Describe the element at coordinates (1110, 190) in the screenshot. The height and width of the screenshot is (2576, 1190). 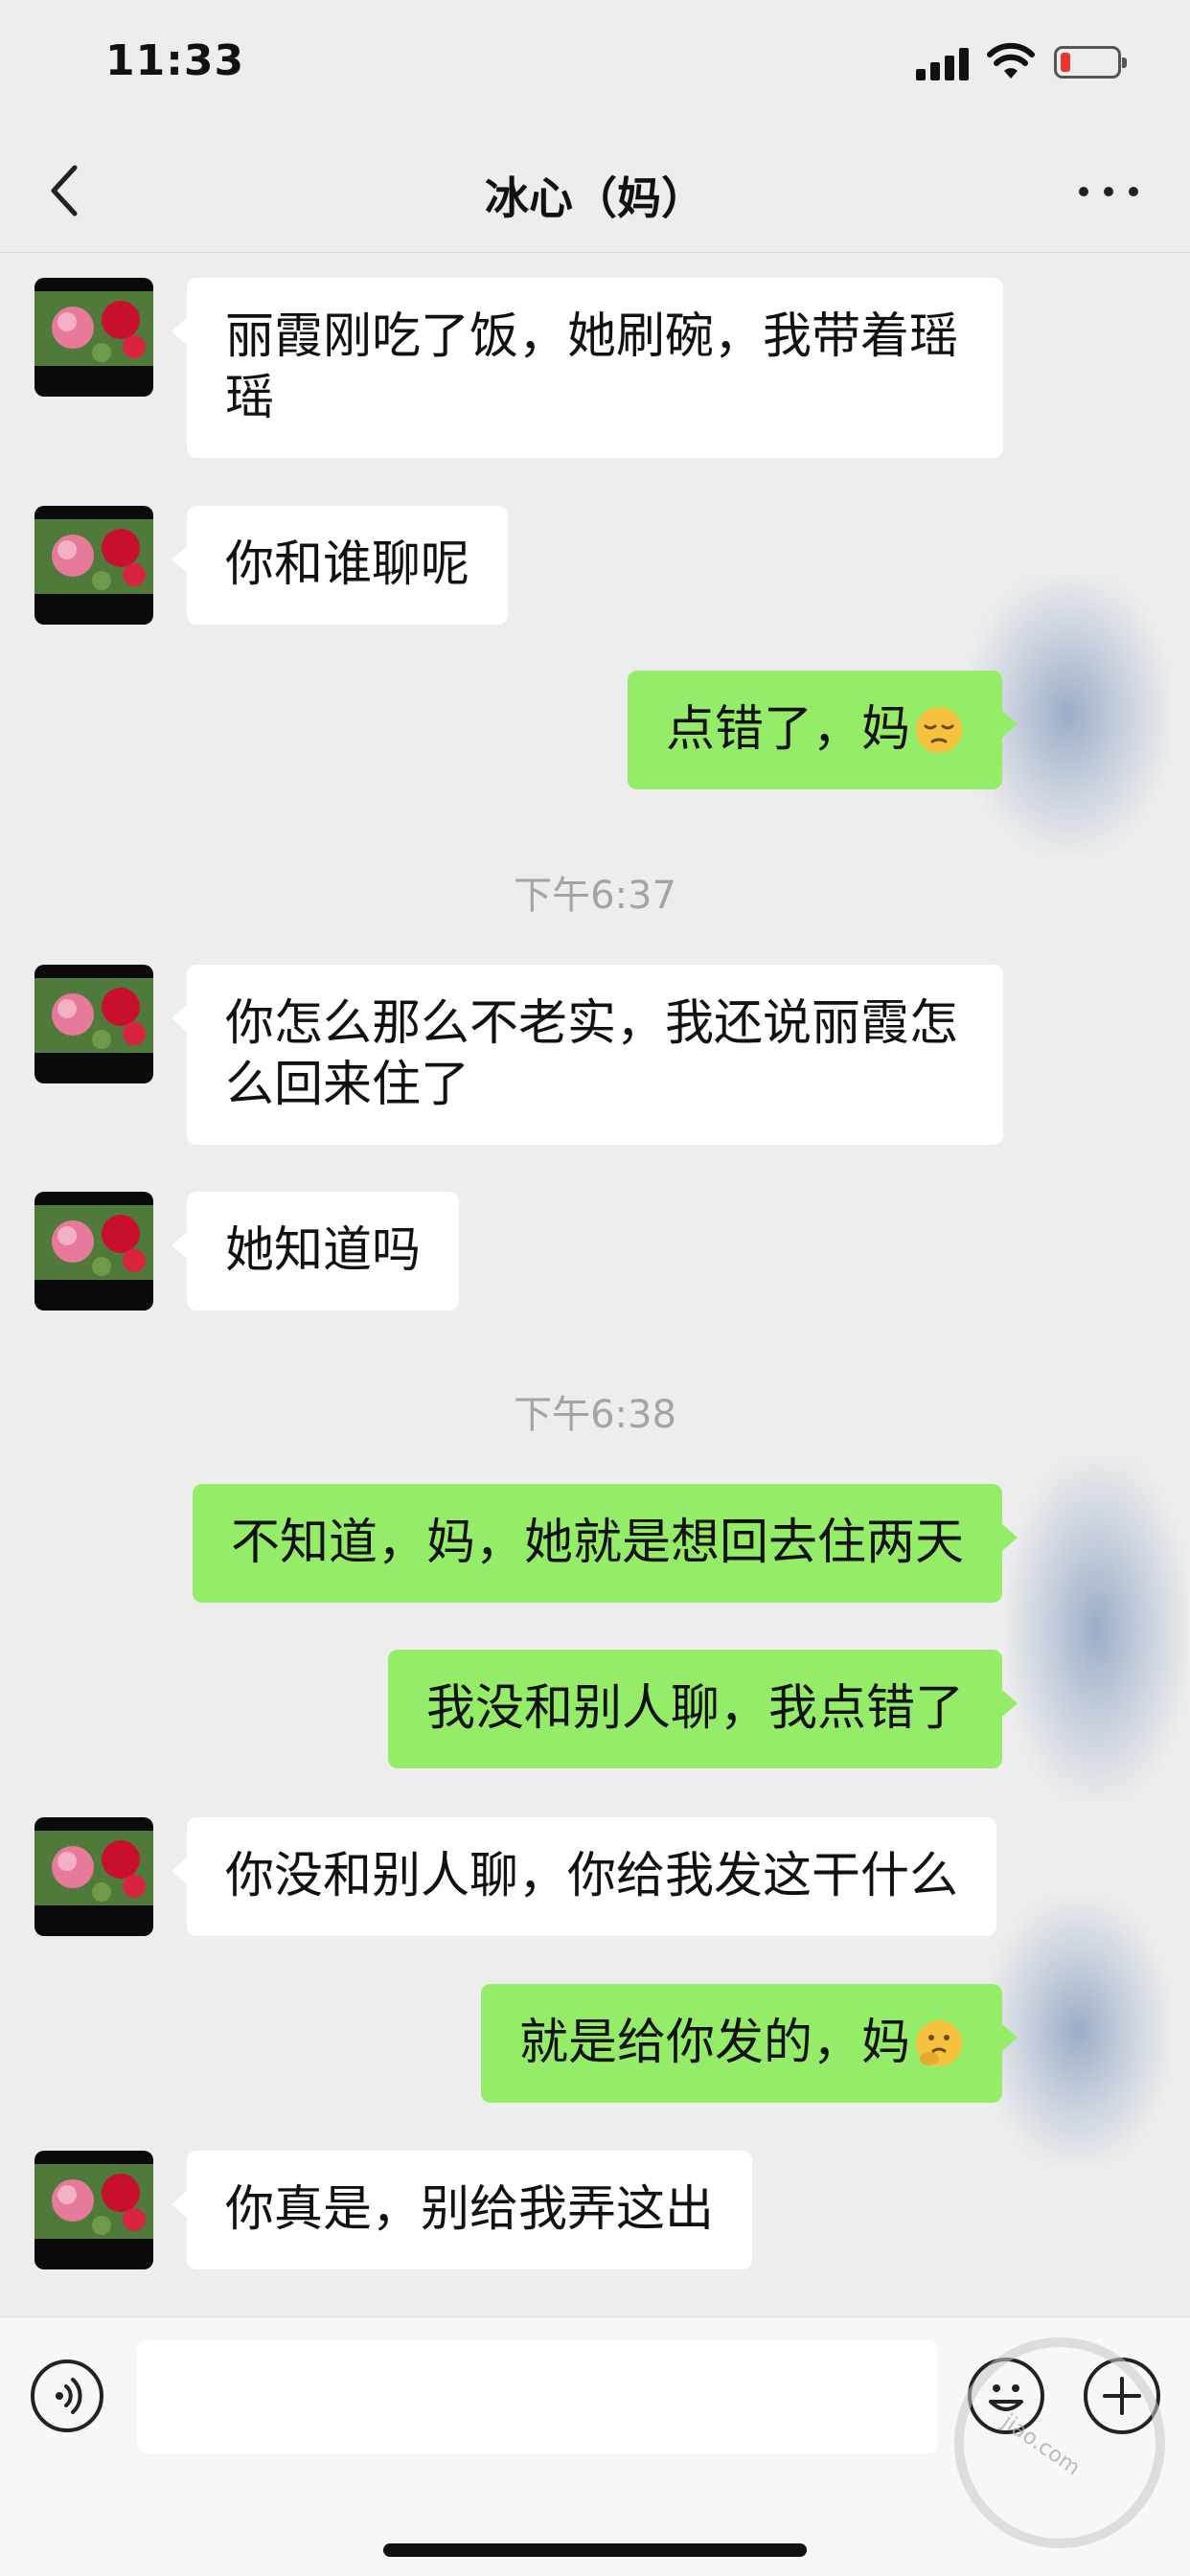
I see `more-icon` at that location.